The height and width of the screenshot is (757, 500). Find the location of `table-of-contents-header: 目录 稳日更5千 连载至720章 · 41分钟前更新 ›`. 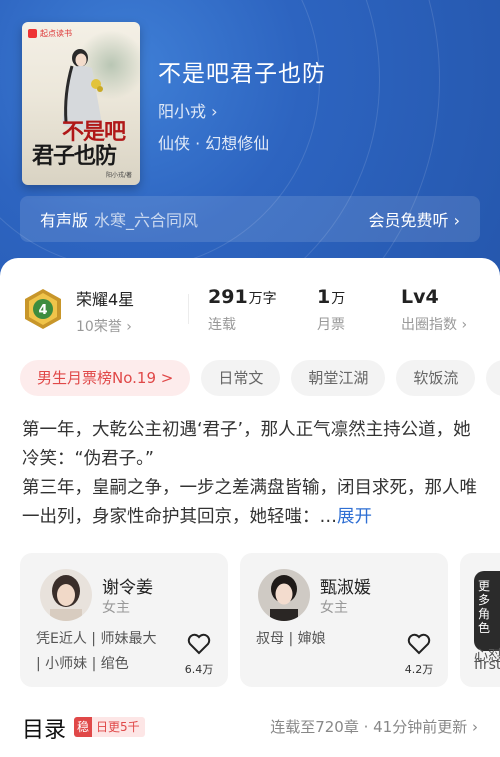

table-of-contents-header: 目录 稳日更5千 连载至720章 · 41分钟前更新 › is located at coordinates (250, 728).